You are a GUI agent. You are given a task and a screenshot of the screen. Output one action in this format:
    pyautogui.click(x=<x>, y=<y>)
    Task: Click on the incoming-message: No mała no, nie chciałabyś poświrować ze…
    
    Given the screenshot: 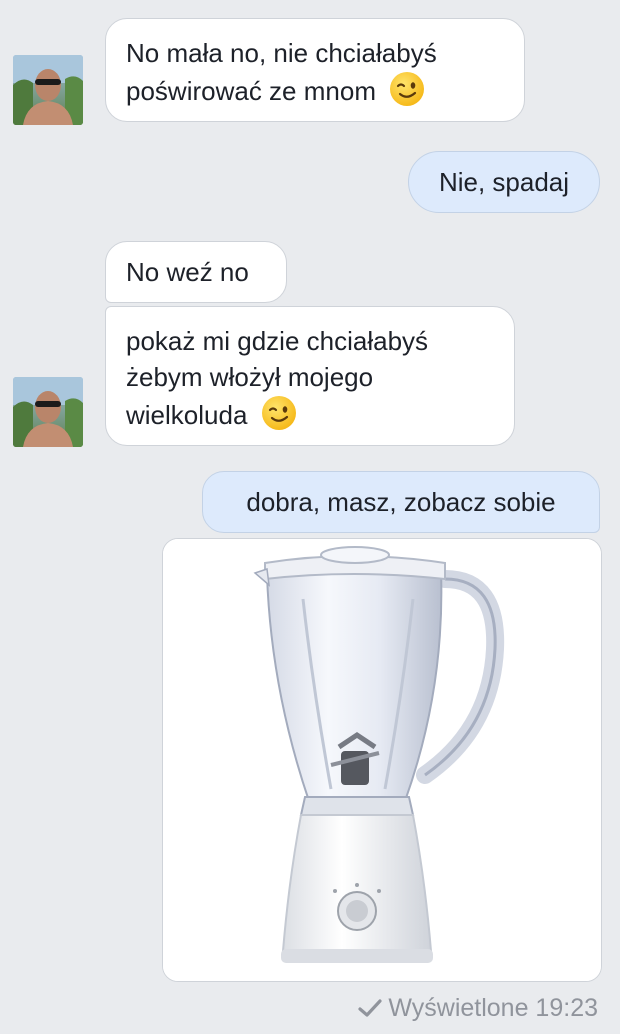 What is the action you would take?
    pyautogui.click(x=315, y=70)
    